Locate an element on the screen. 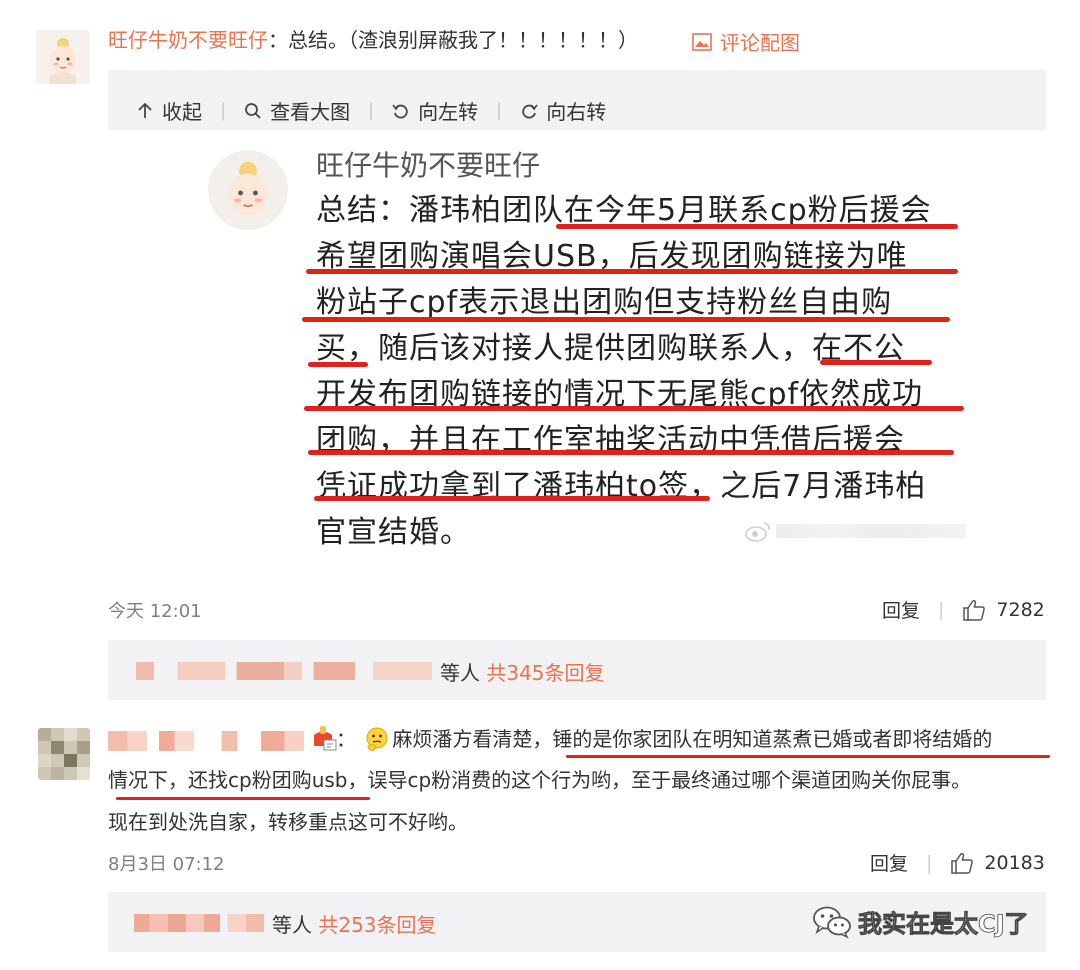  reply-summary-text: 等人 共253条回复 is located at coordinates (354, 923).